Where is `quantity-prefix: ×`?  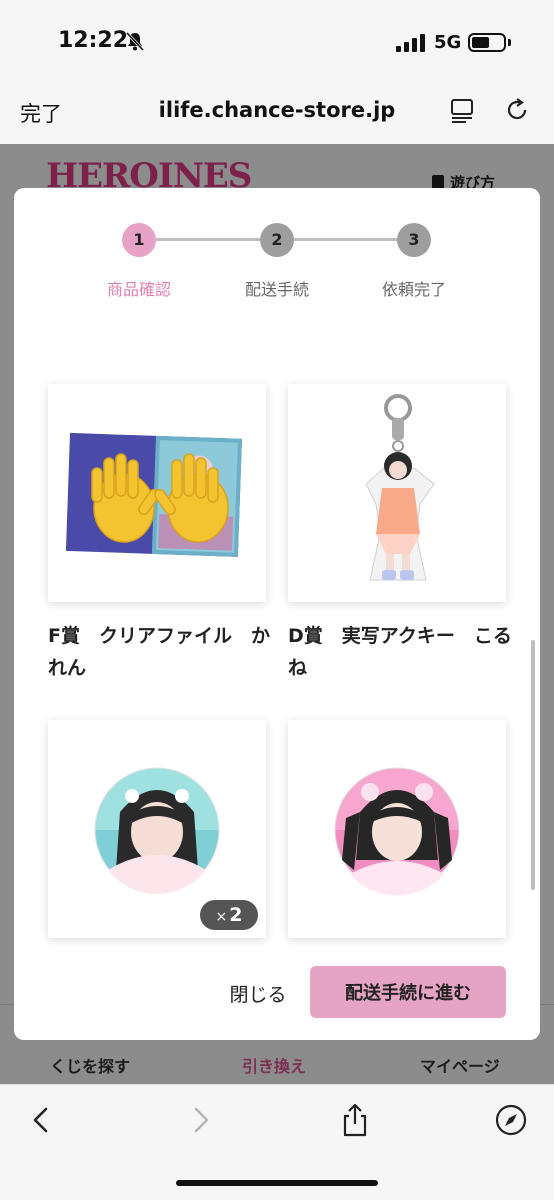 quantity-prefix: × is located at coordinates (221, 917).